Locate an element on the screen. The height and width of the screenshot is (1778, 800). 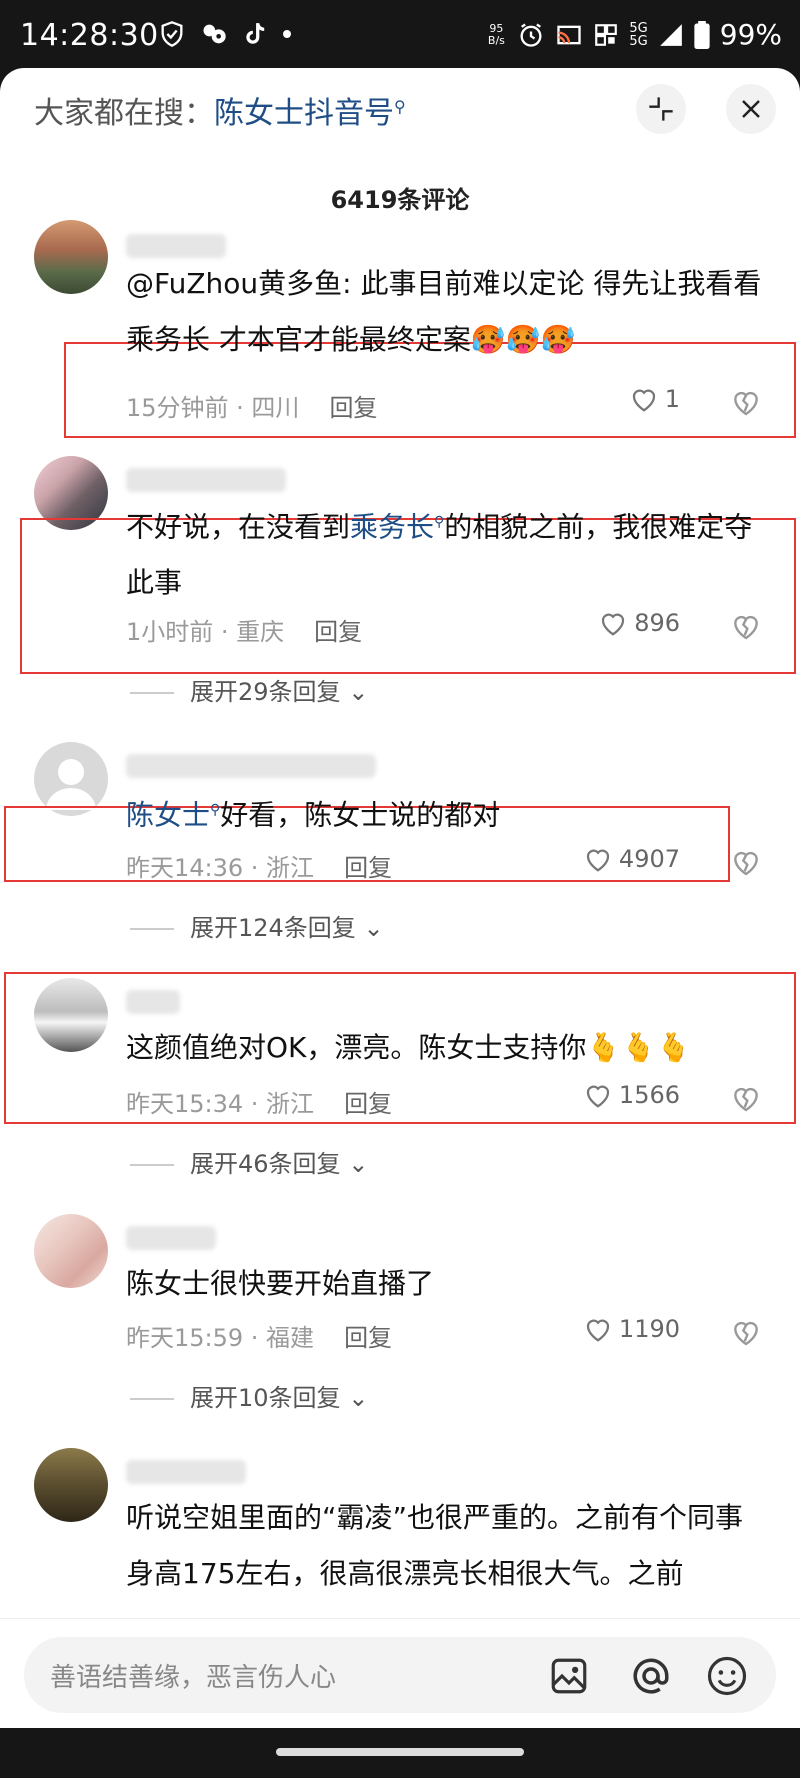
comment-meta: 15分钟前 · 四川 回复 is located at coordinates (251, 405).